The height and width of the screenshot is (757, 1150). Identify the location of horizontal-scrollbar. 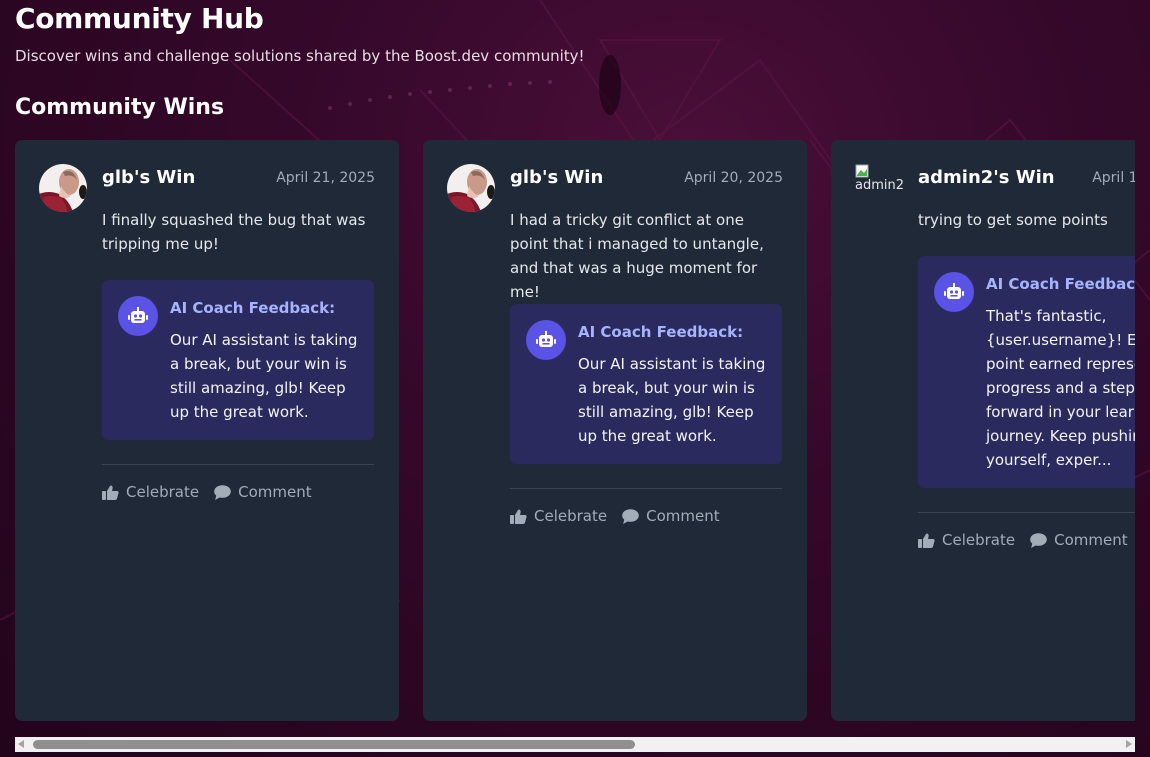
(575, 744).